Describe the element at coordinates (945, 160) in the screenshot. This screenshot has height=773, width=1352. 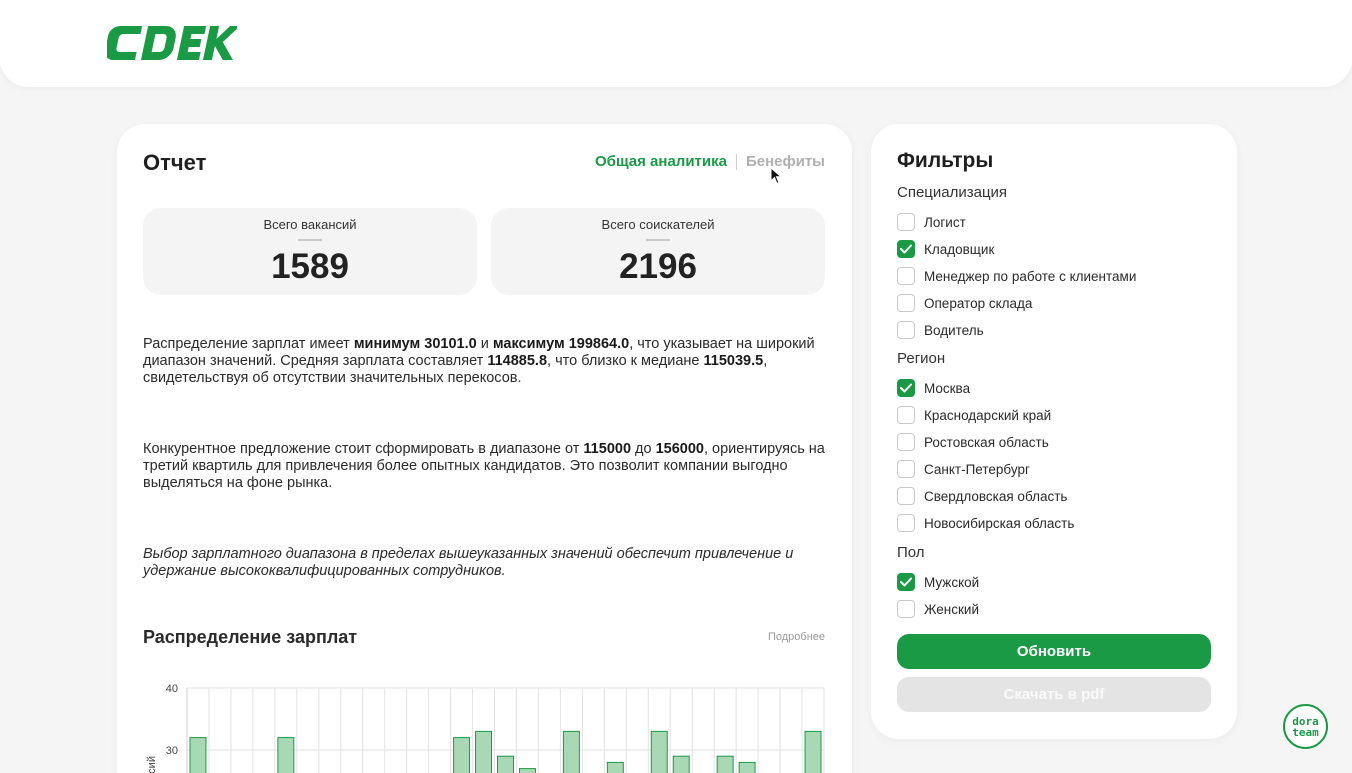
I see `filters-title: Фильтры` at that location.